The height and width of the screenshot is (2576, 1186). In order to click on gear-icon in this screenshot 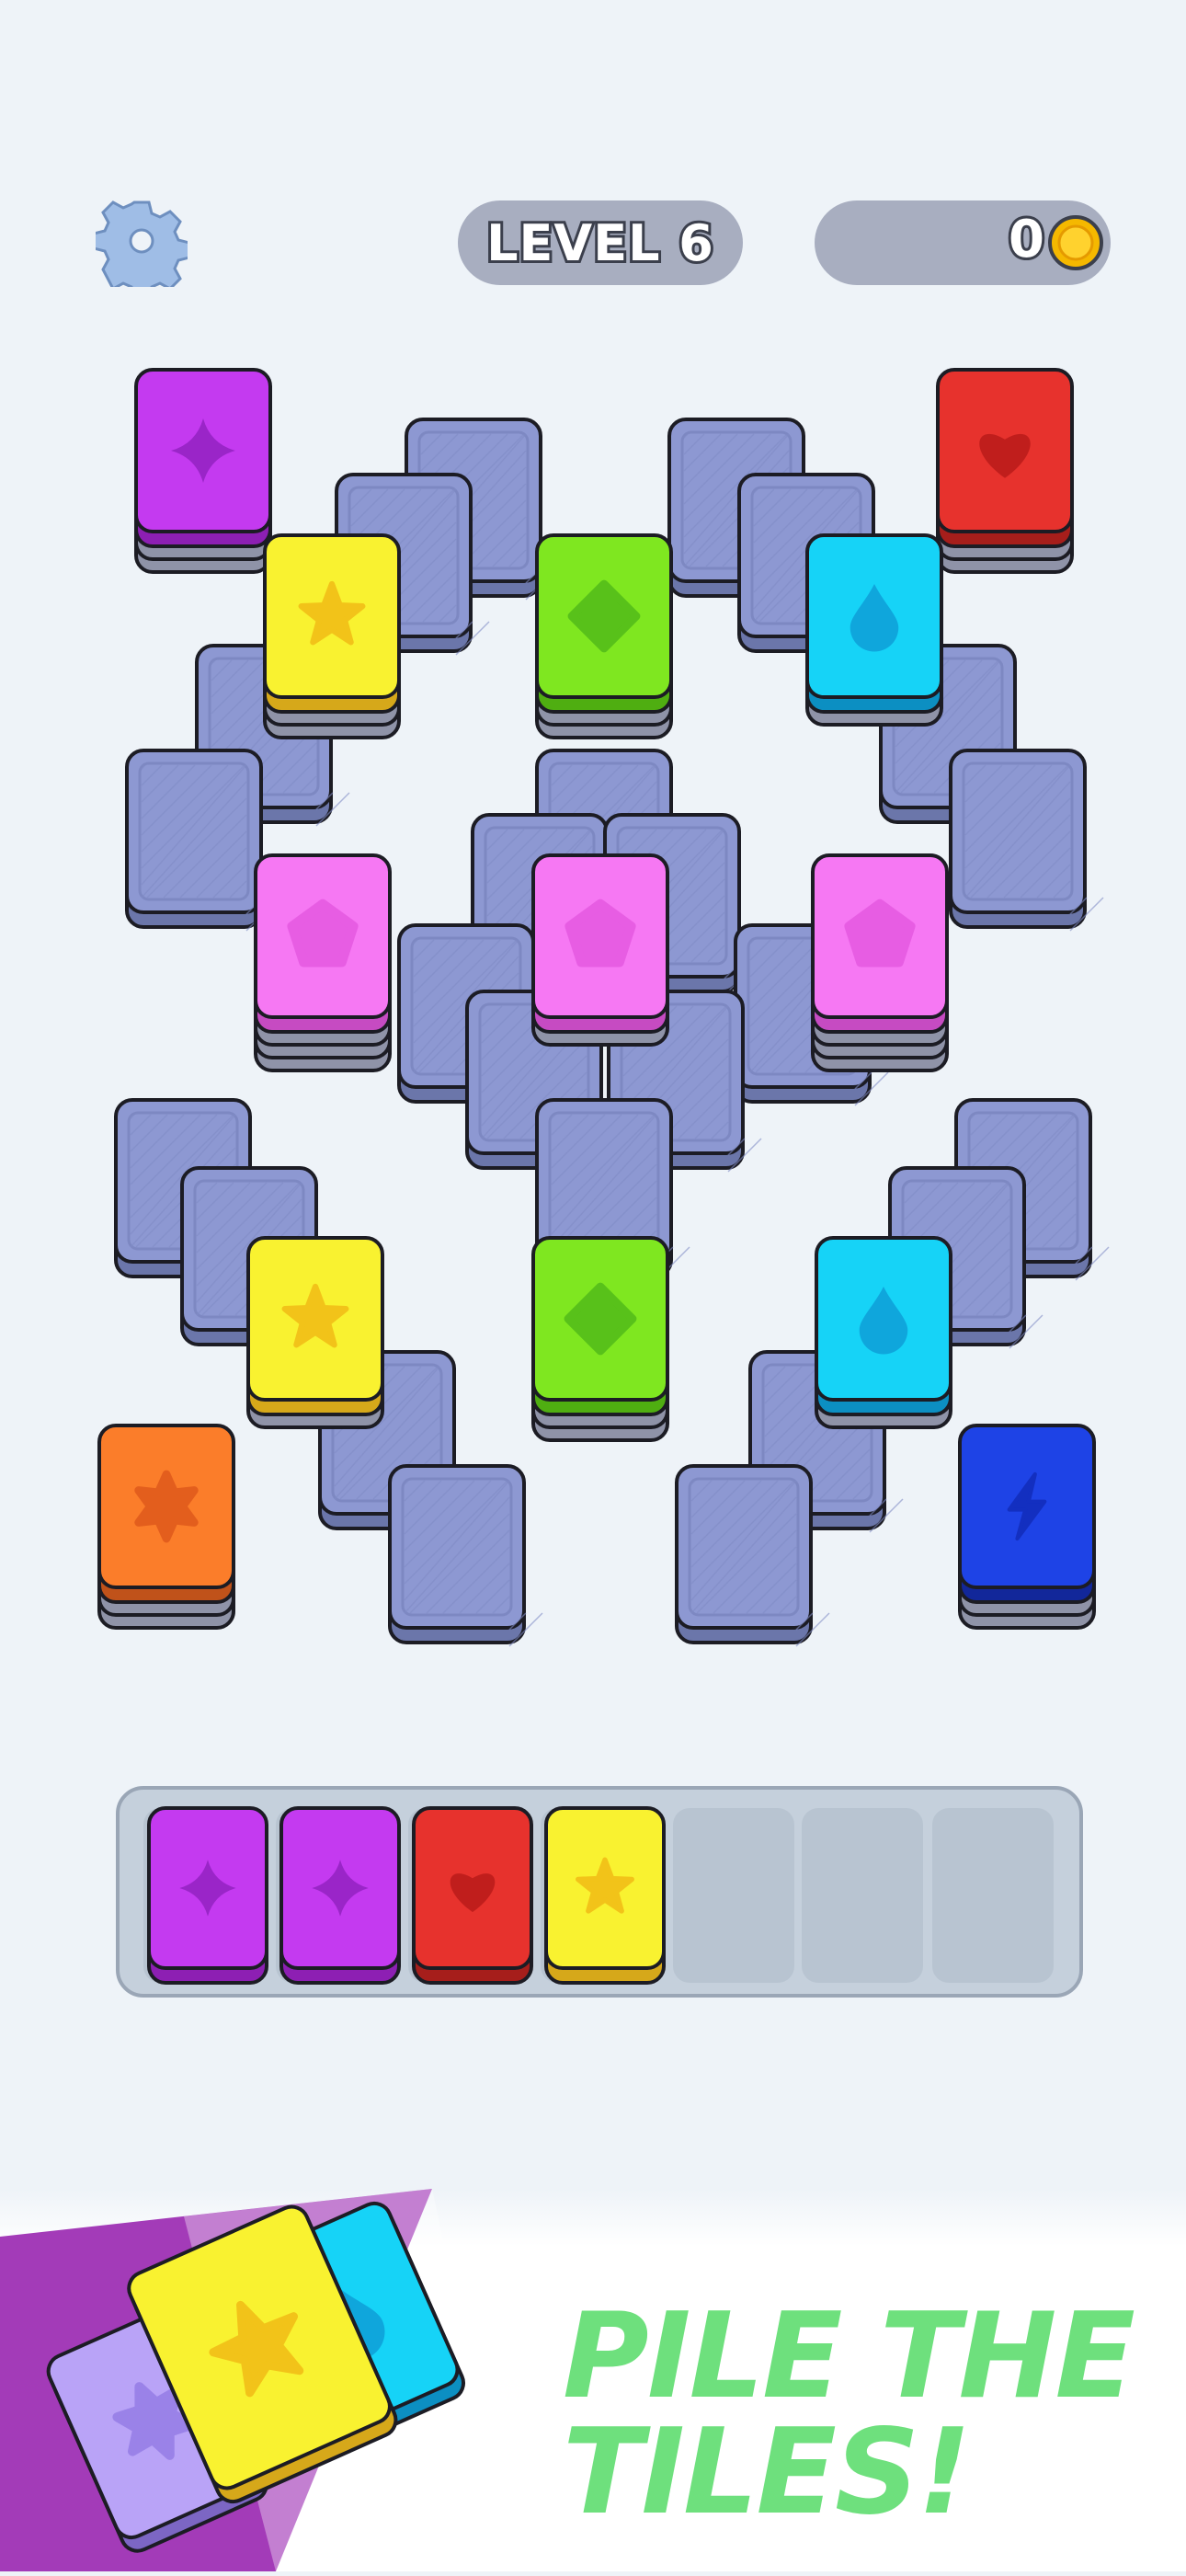, I will do `click(141, 250)`.